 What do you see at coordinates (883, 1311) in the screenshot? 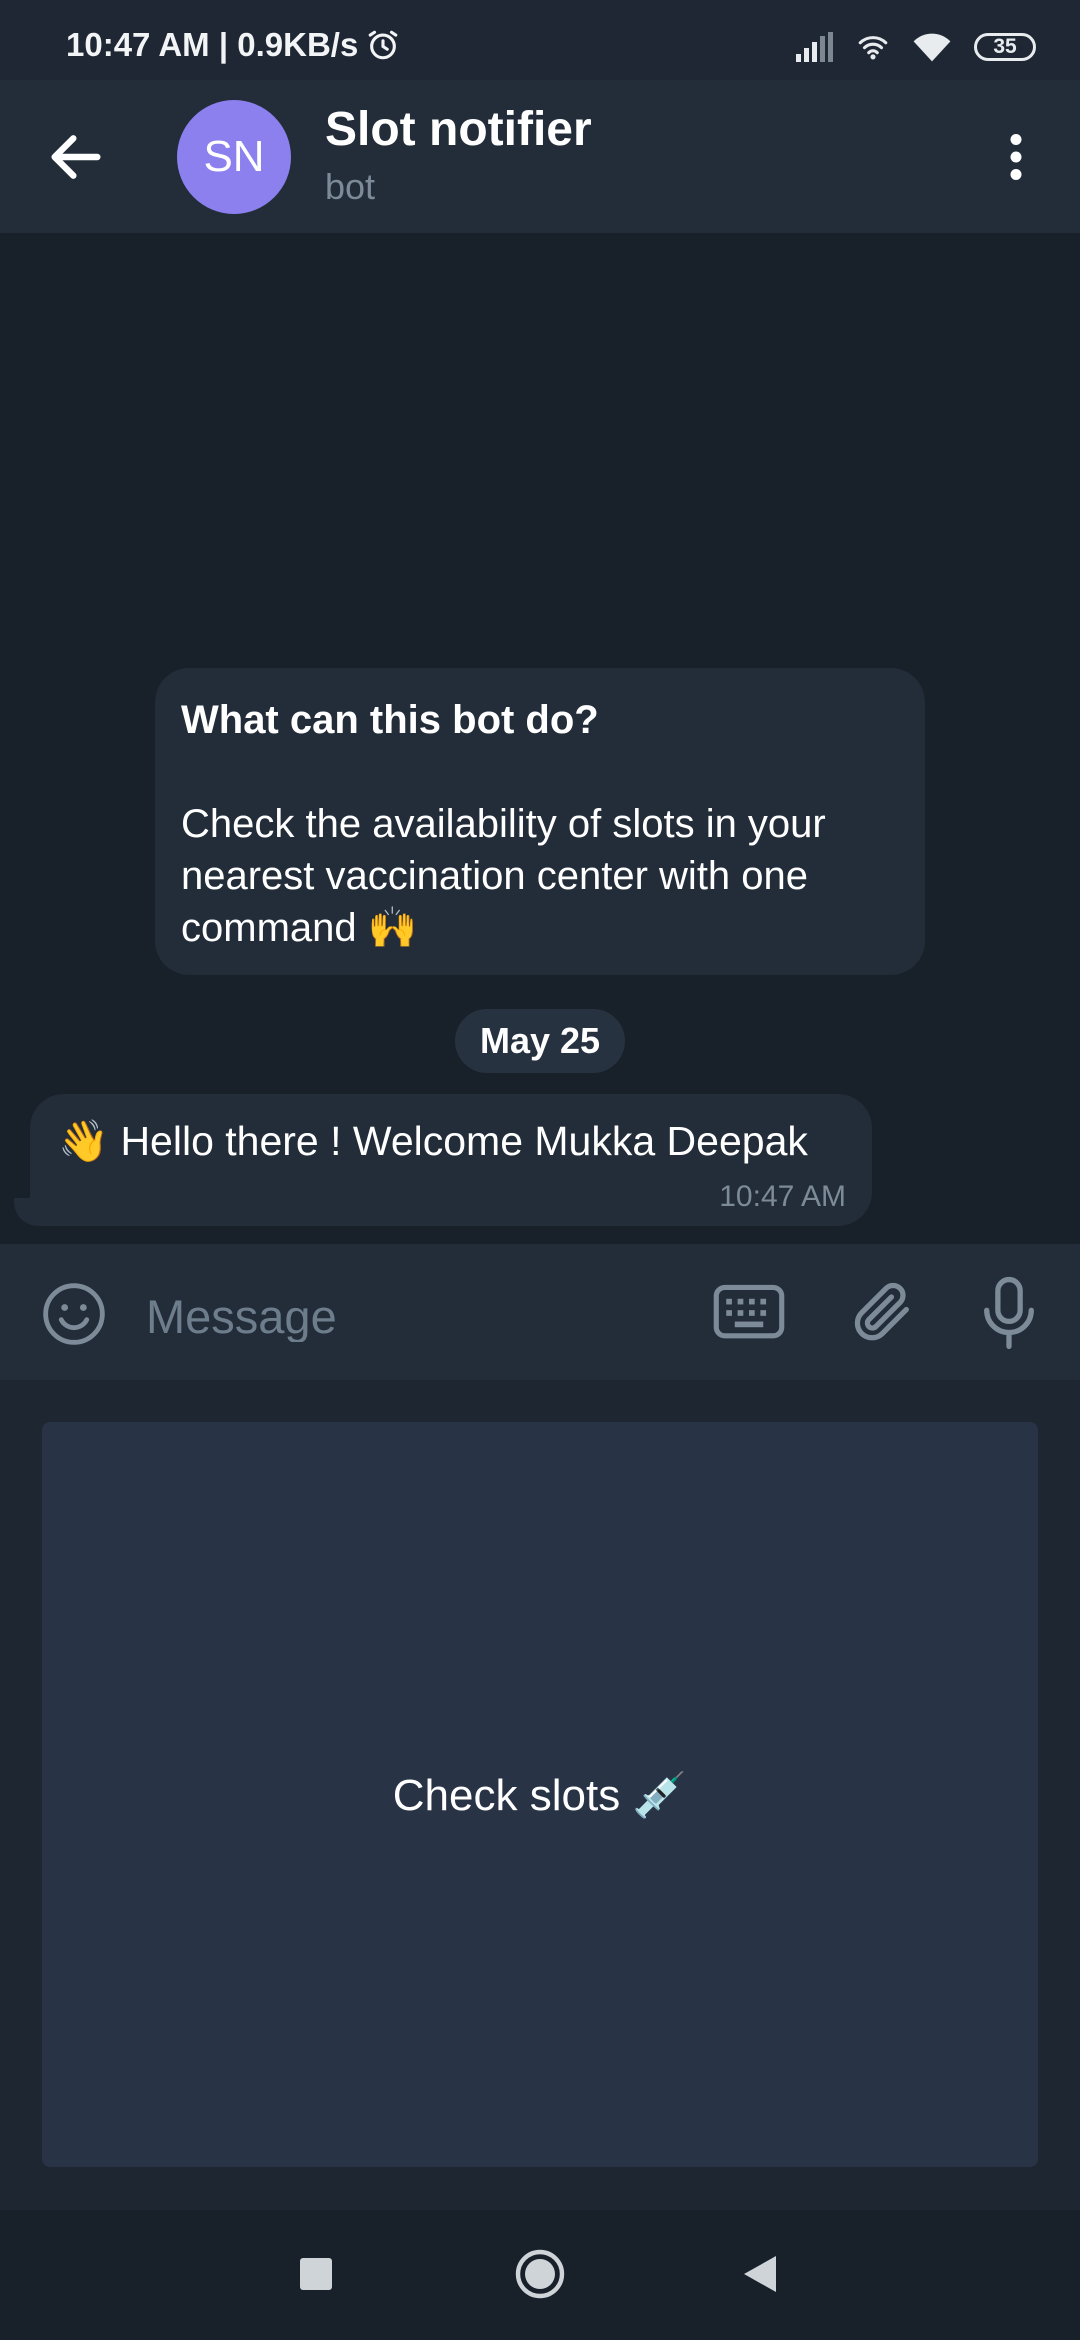
I see `attach-icon` at bounding box center [883, 1311].